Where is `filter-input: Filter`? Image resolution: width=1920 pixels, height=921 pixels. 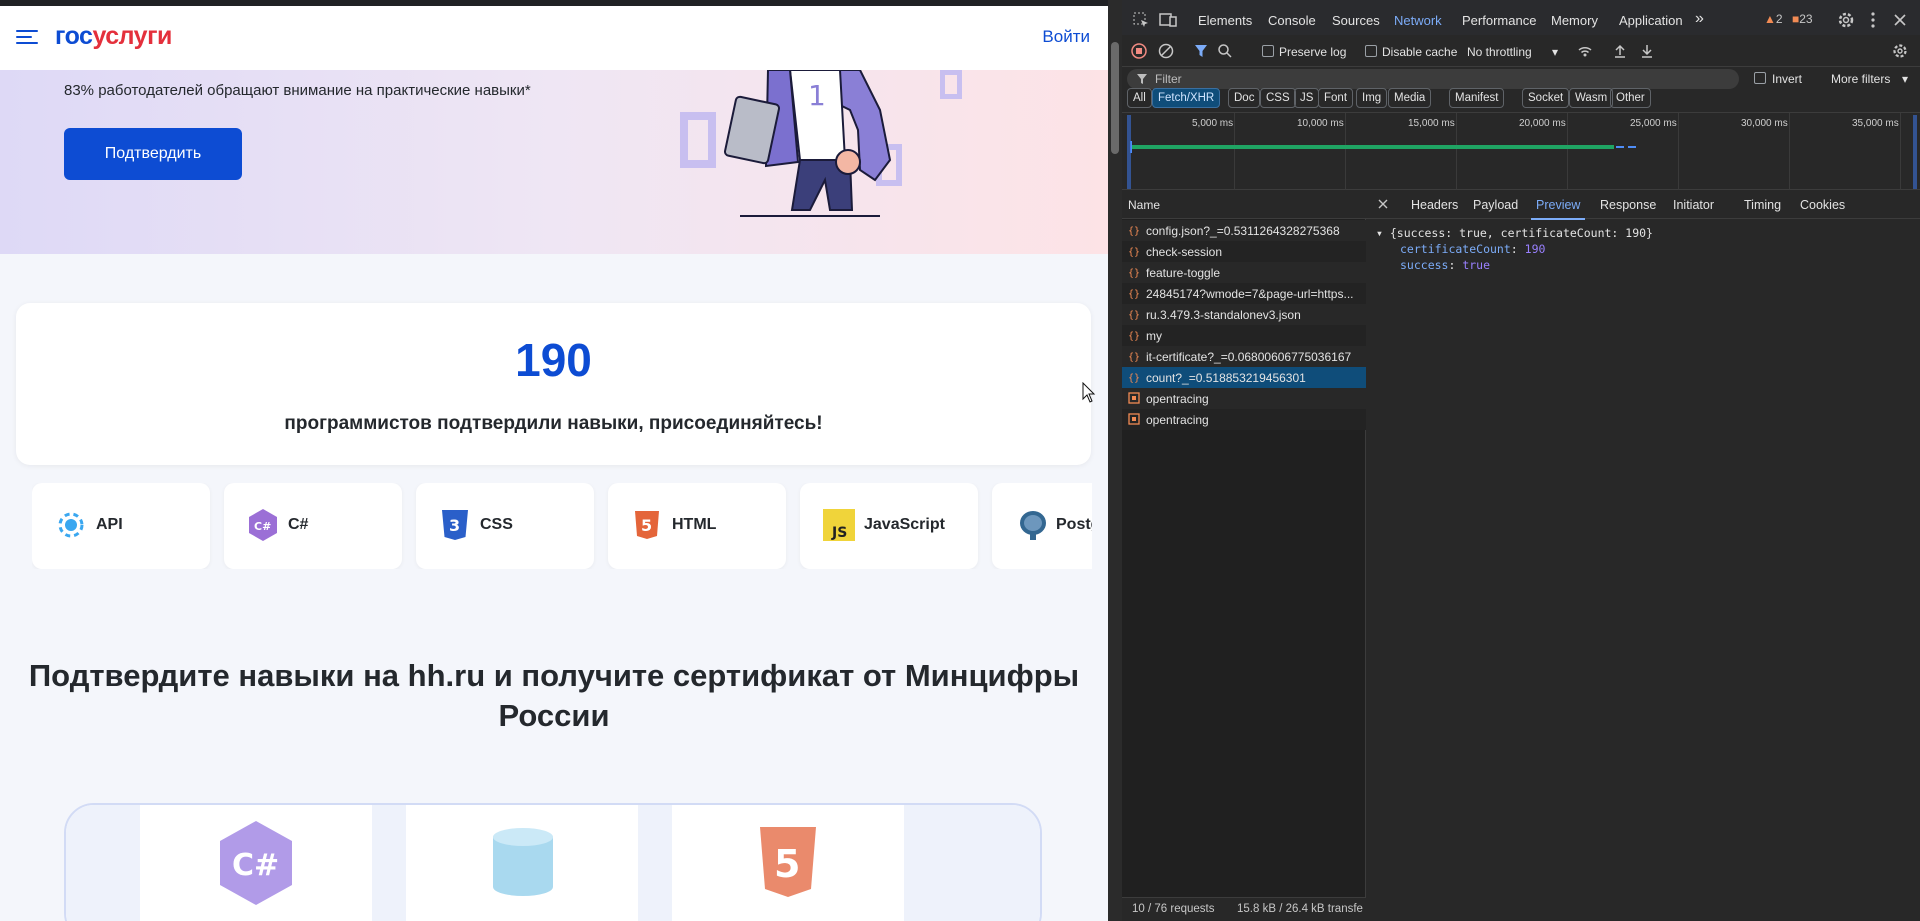 filter-input: Filter is located at coordinates (1433, 79).